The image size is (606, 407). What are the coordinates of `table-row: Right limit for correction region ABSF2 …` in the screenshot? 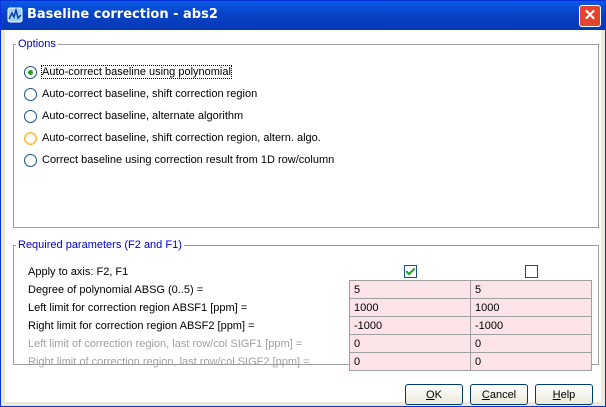 It's located at (308, 325).